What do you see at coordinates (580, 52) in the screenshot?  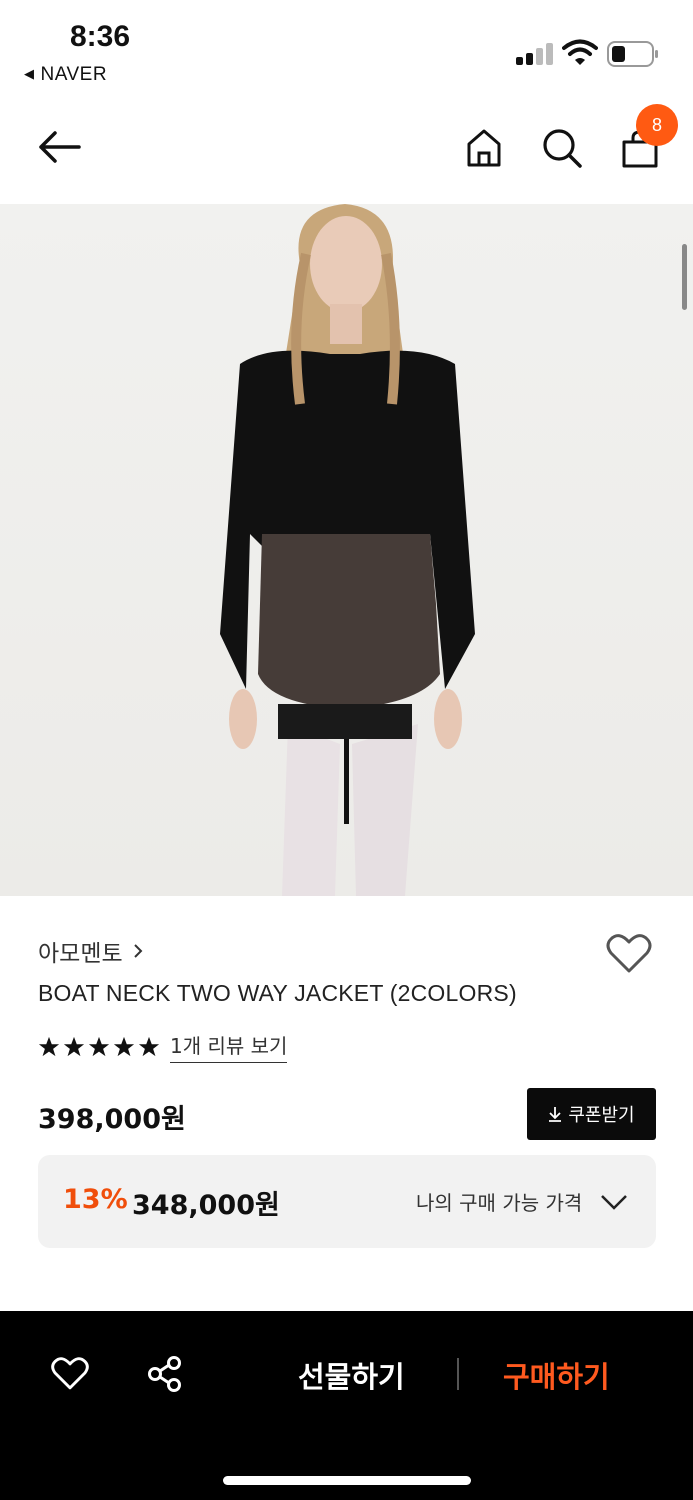 I see `wifi-icon` at bounding box center [580, 52].